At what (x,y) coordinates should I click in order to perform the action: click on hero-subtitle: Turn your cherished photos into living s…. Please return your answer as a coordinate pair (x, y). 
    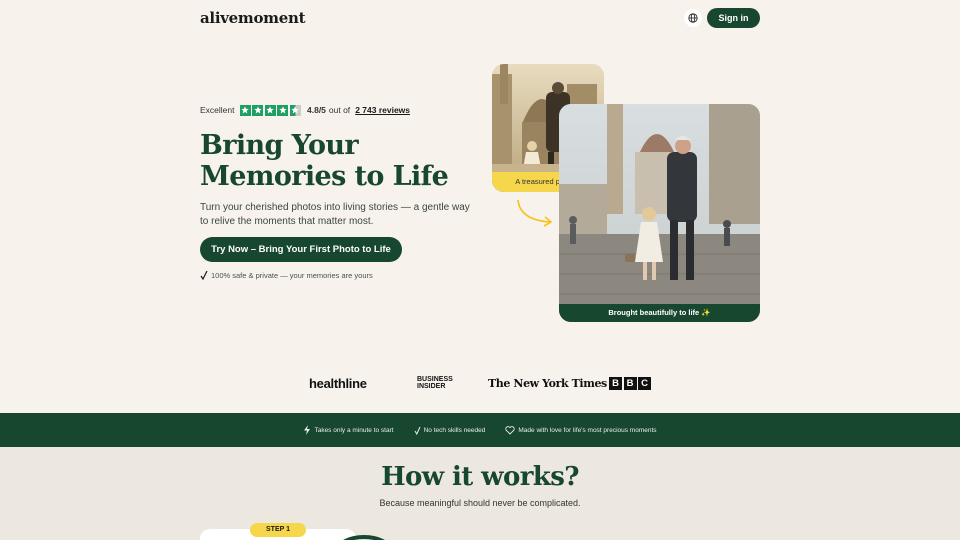
    Looking at the image, I should click on (335, 214).